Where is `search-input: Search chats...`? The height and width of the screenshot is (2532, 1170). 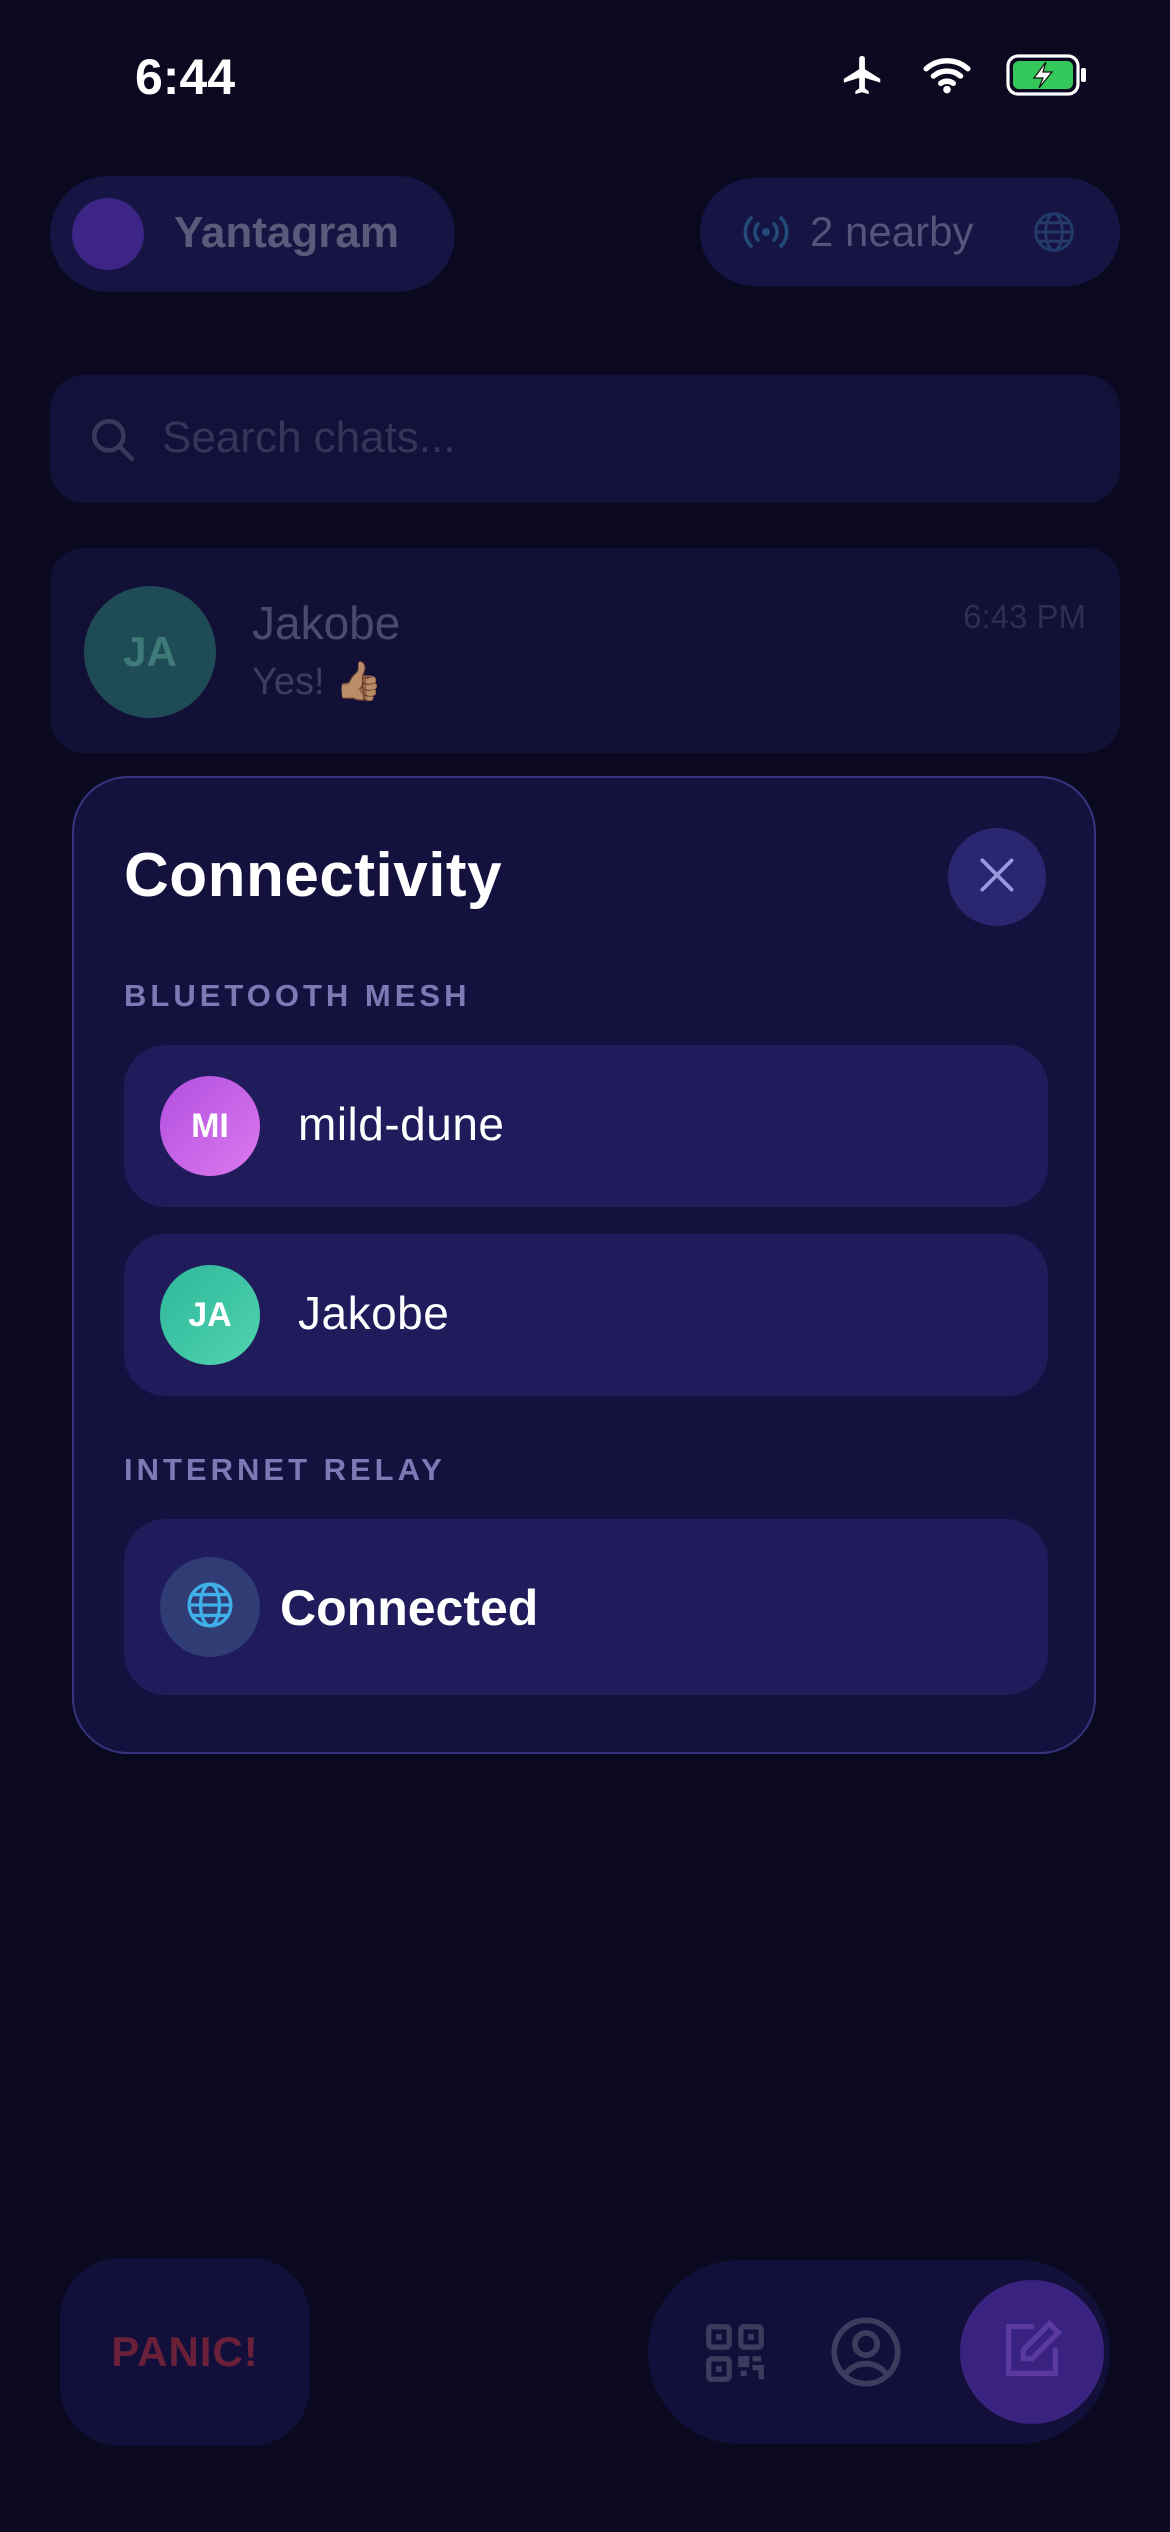
search-input: Search chats... is located at coordinates (585, 439).